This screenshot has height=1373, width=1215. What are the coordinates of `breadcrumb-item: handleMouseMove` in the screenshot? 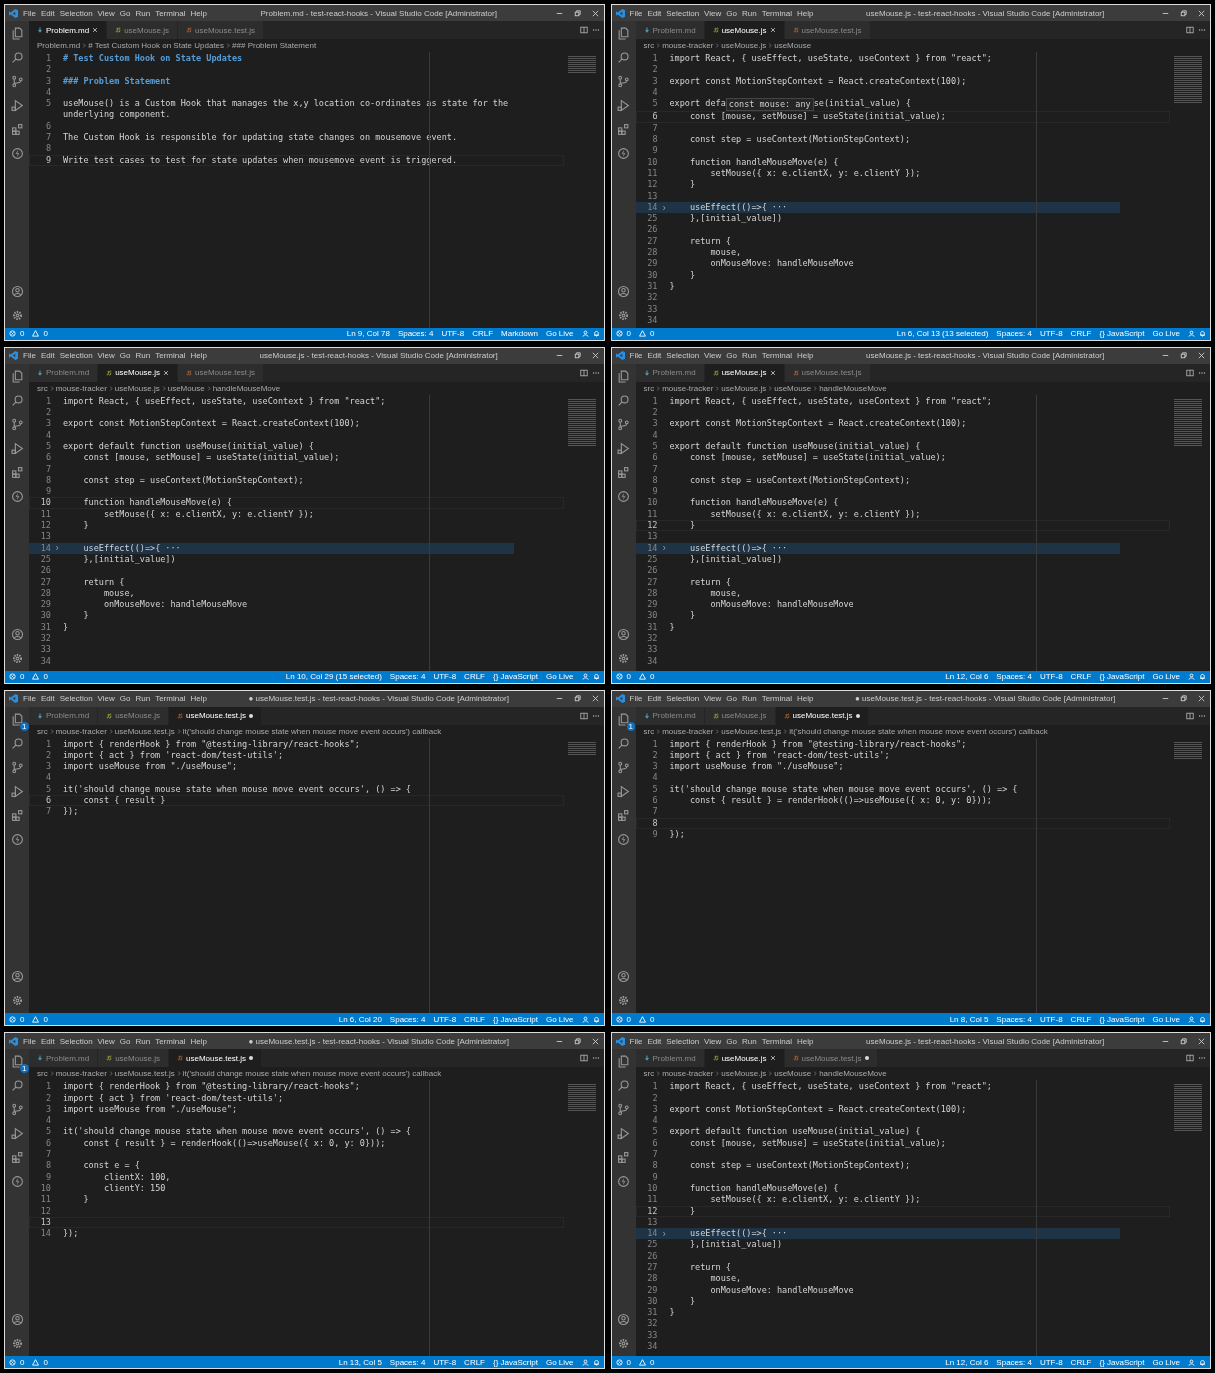 It's located at (853, 388).